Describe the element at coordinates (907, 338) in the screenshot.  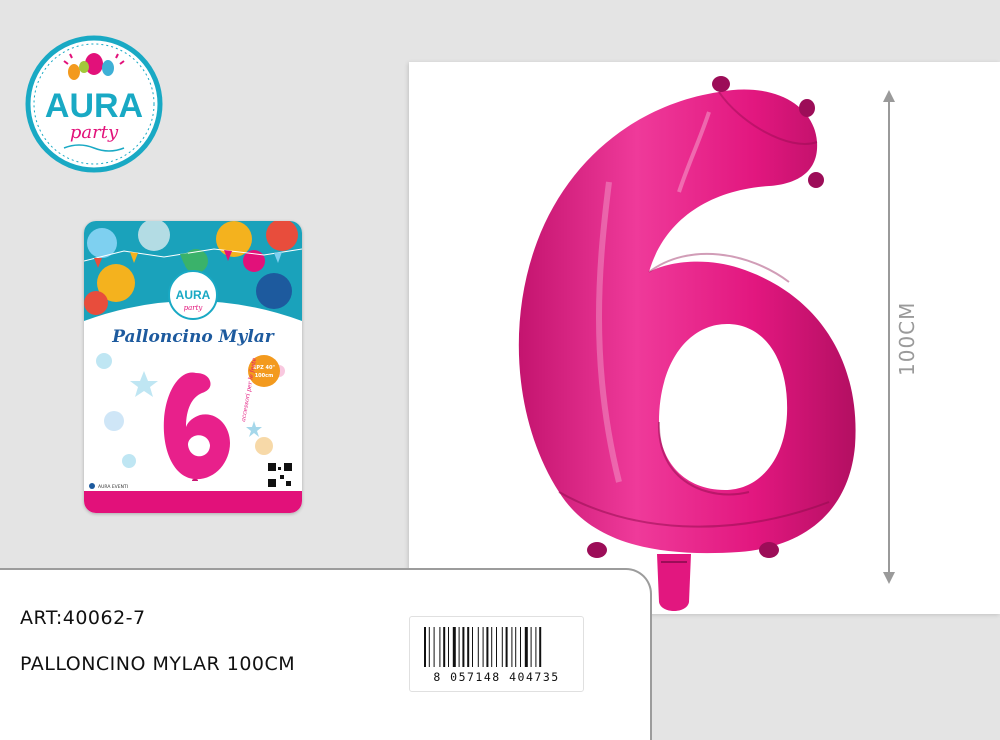
I see `height-dimension-label: 100CM` at that location.